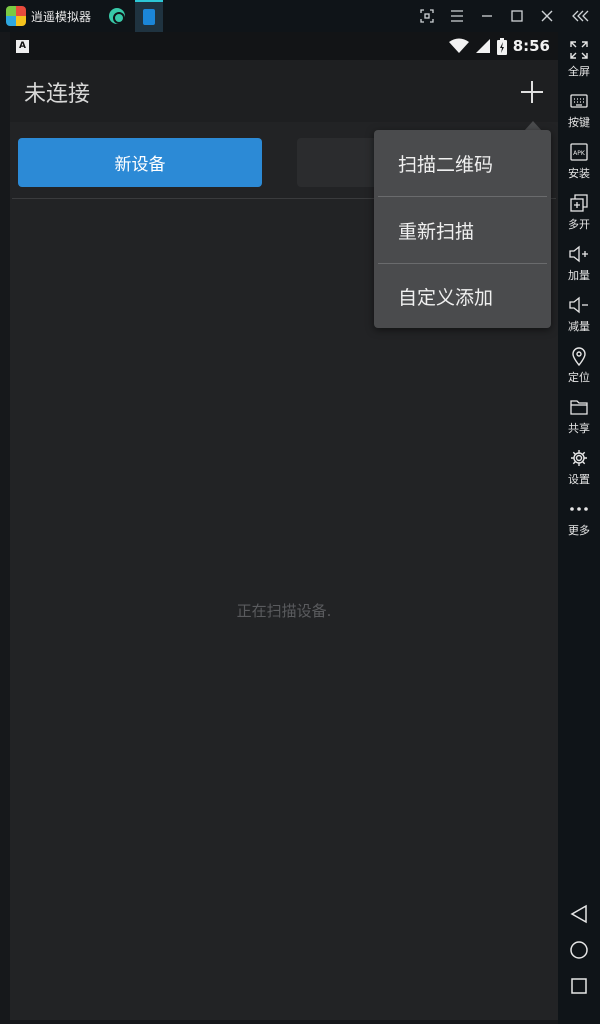  What do you see at coordinates (579, 356) in the screenshot?
I see `location-icon` at bounding box center [579, 356].